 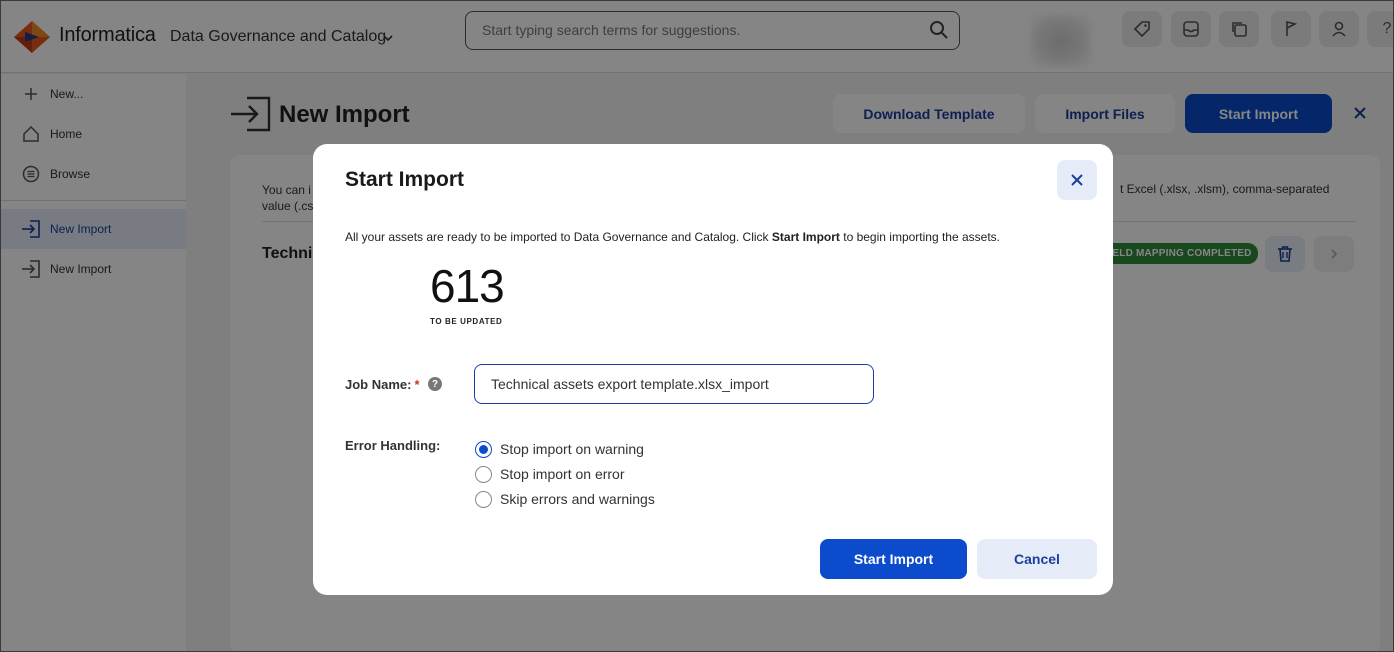 What do you see at coordinates (483, 449) in the screenshot?
I see `radio-button-selected` at bounding box center [483, 449].